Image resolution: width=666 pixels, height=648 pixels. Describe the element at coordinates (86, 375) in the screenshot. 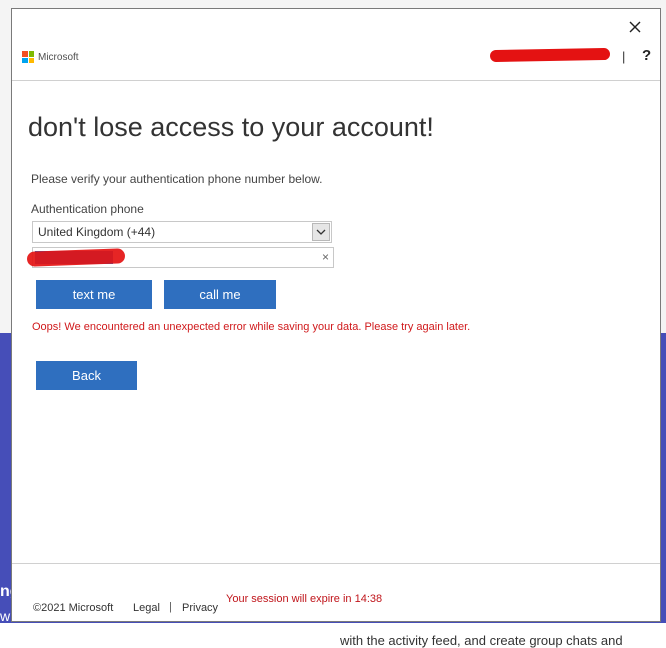

I see `back-button: Back` at that location.